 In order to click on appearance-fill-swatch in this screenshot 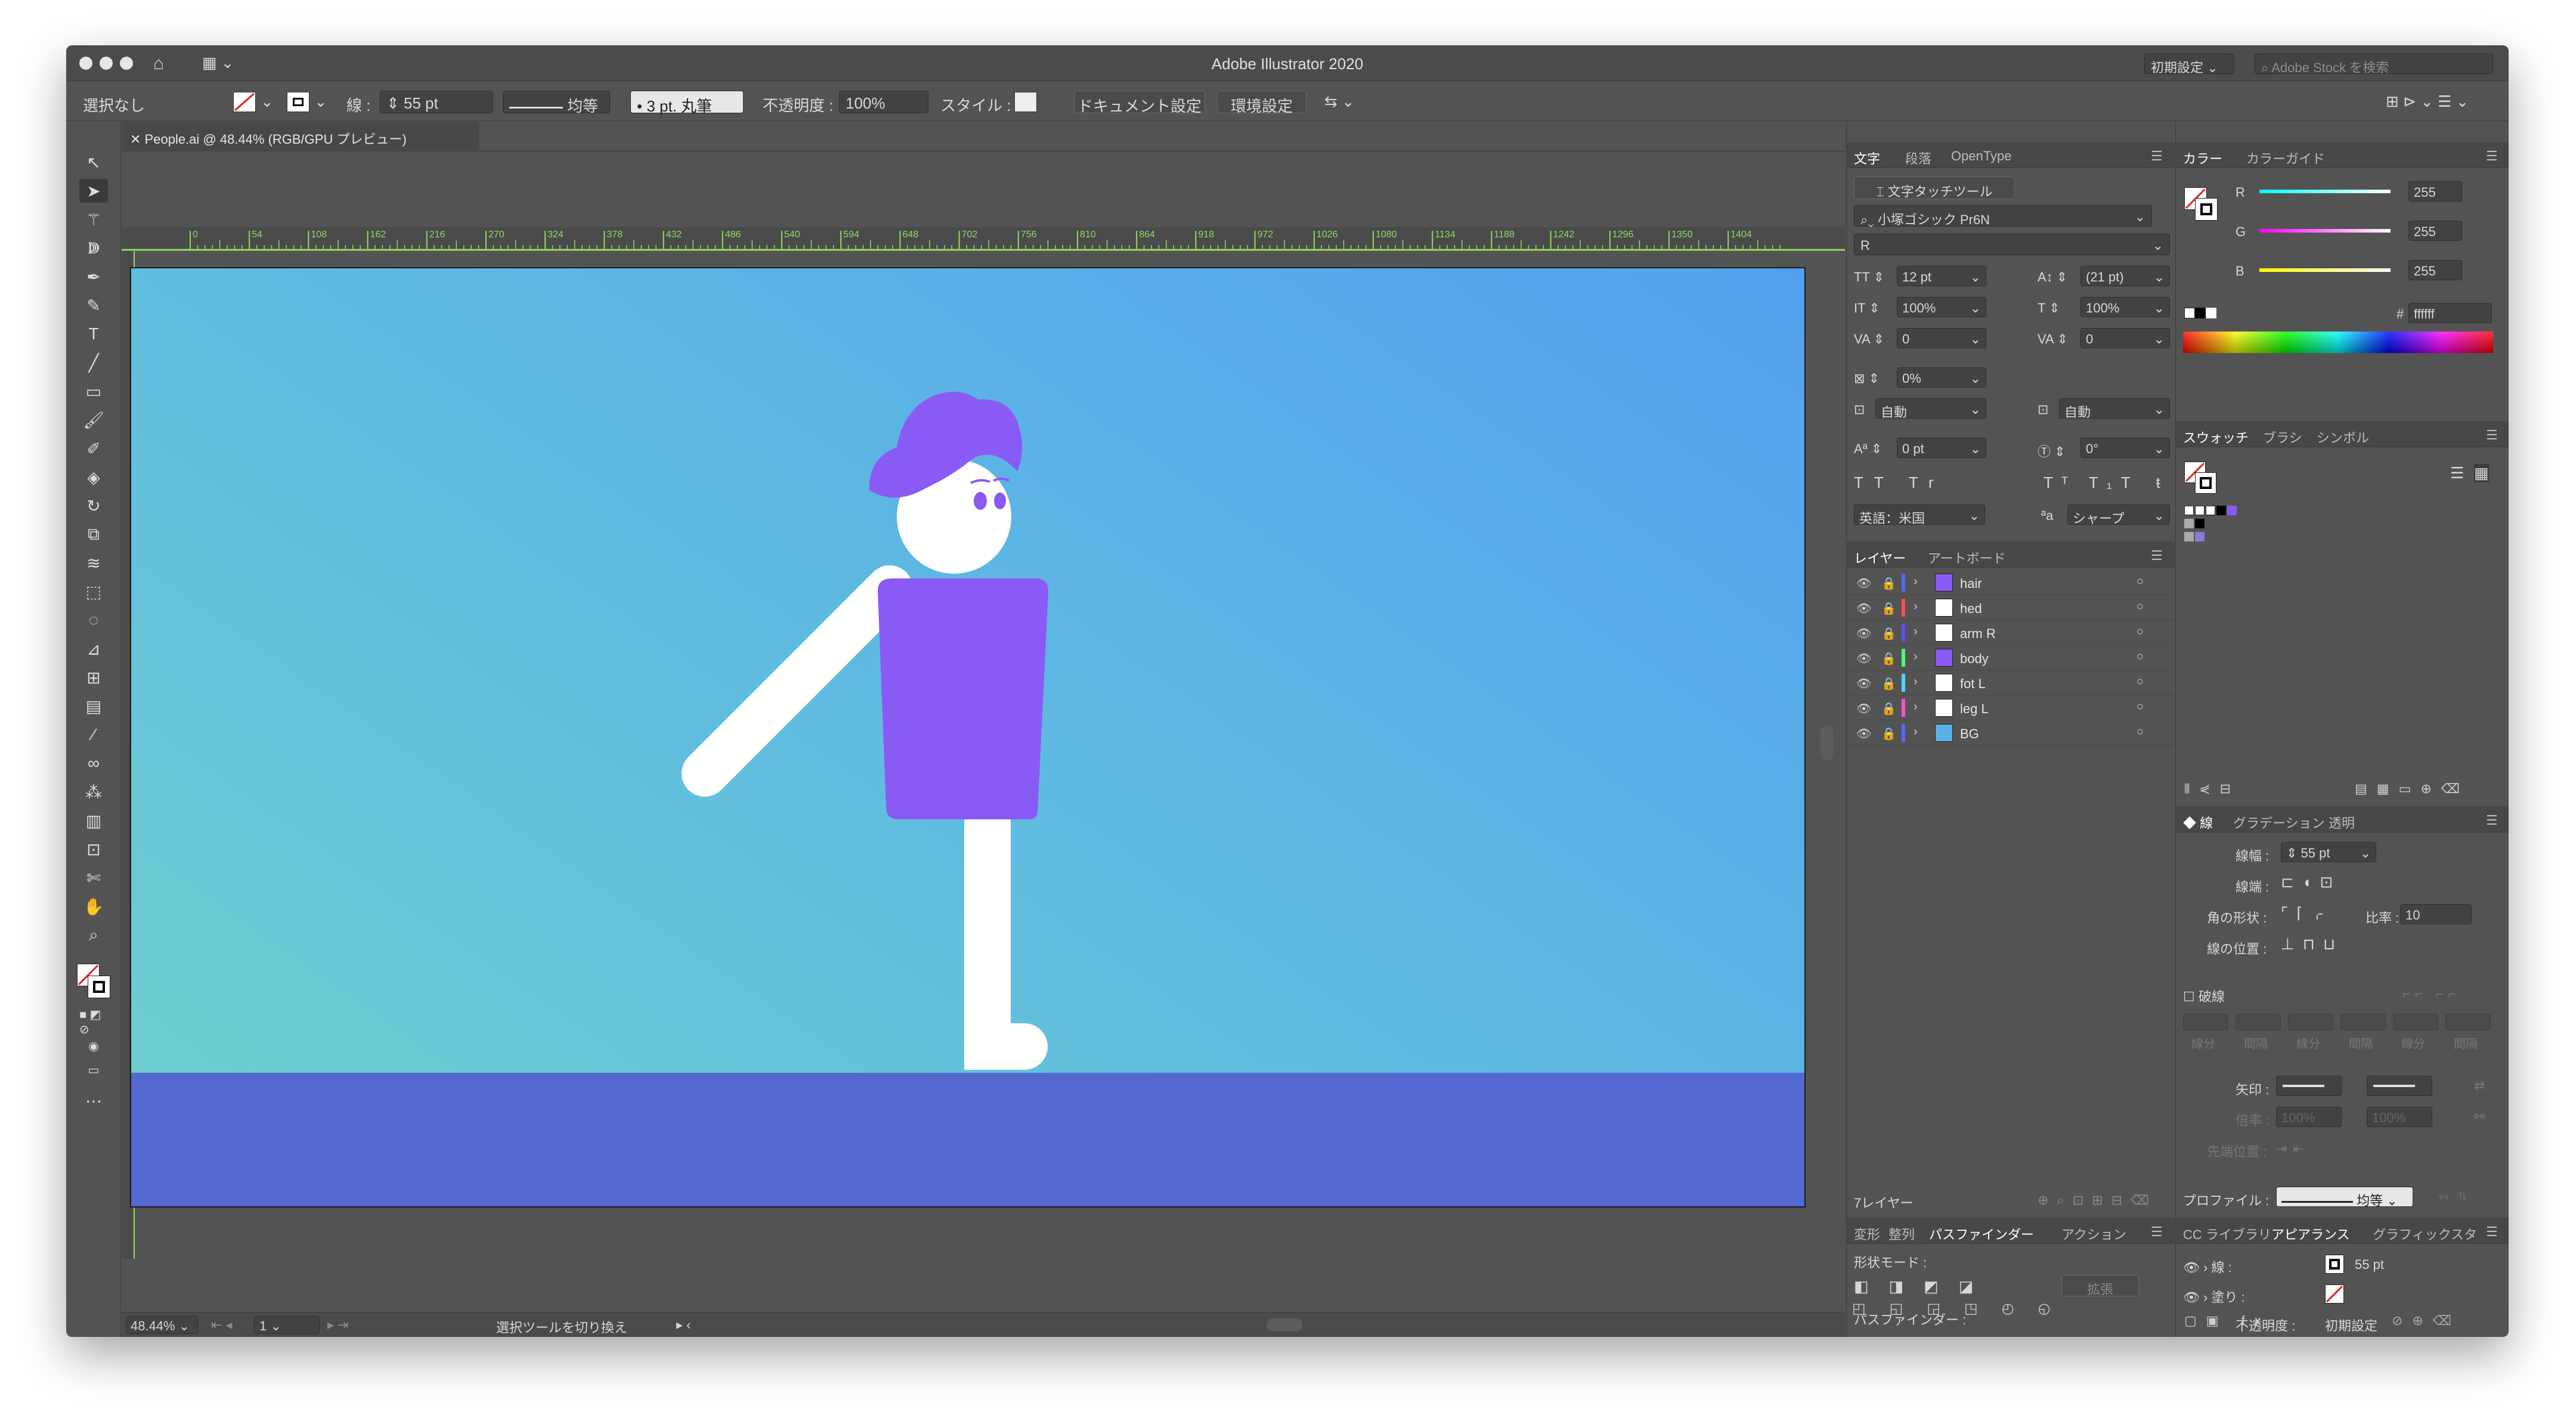, I will do `click(2334, 1294)`.